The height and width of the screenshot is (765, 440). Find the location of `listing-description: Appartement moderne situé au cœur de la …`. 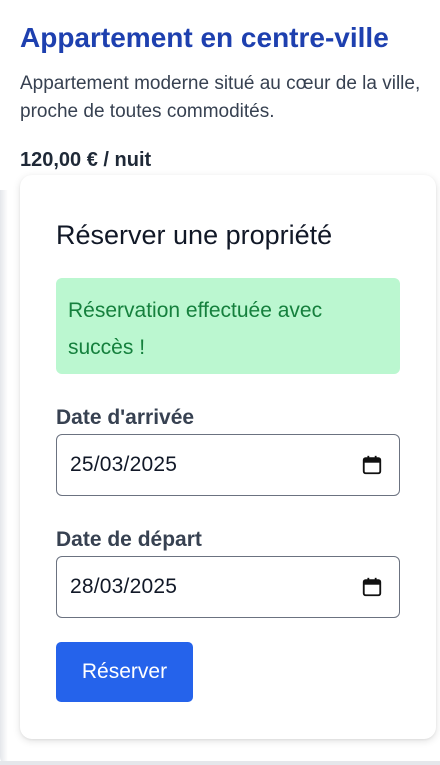

listing-description: Appartement moderne situé au cœur de la … is located at coordinates (220, 97).